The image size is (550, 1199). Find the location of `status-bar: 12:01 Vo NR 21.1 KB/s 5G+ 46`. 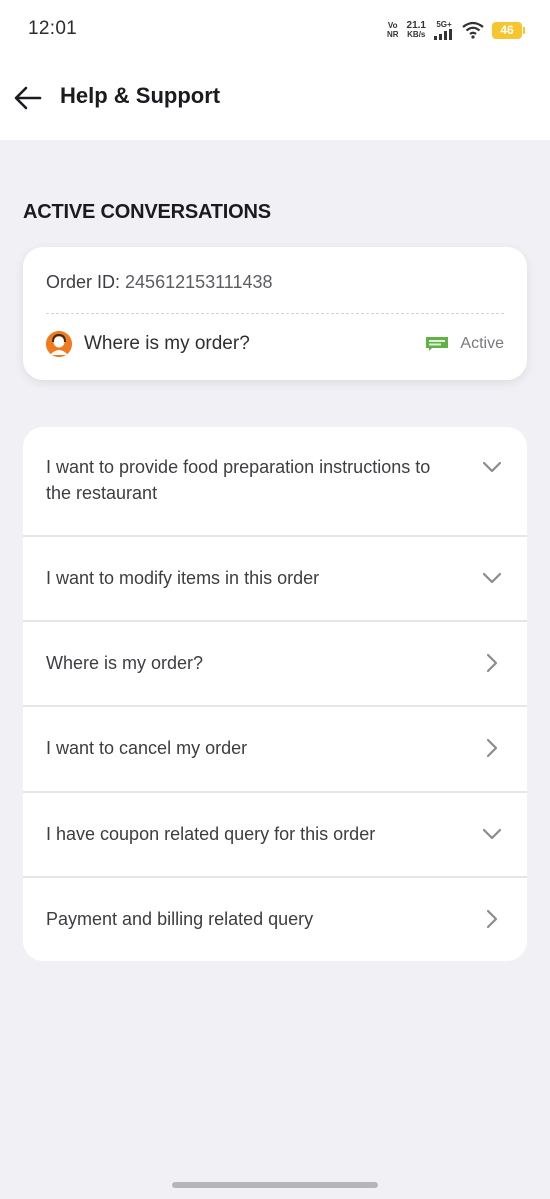

status-bar: 12:01 Vo NR 21.1 KB/s 5G+ 46 is located at coordinates (275, 30).